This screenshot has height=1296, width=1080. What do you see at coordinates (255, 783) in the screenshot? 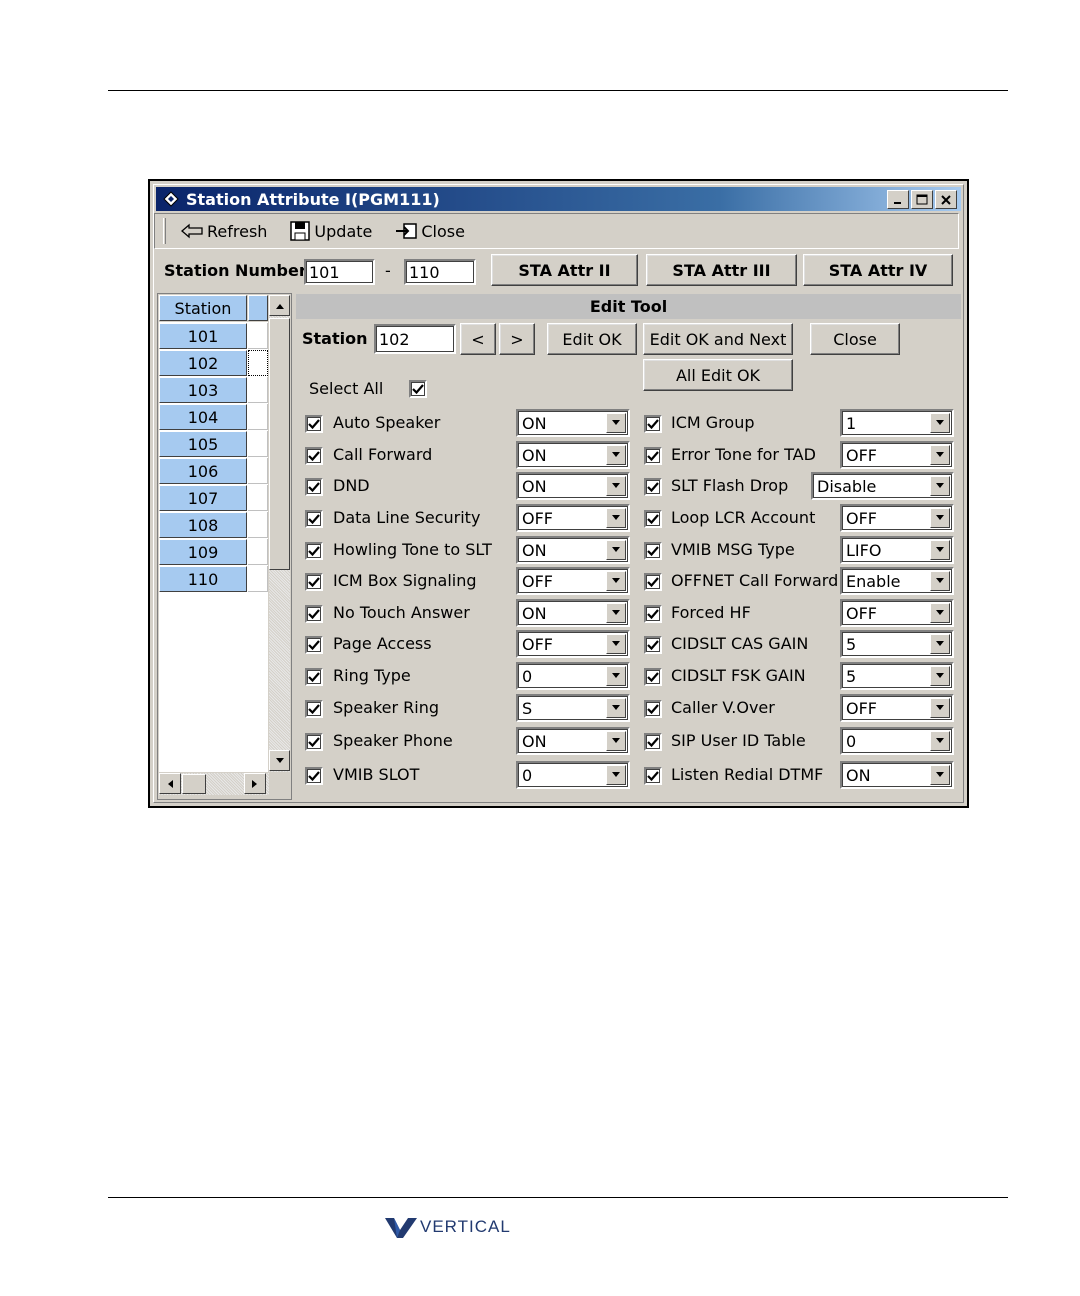
I see `scroll-right-button` at bounding box center [255, 783].